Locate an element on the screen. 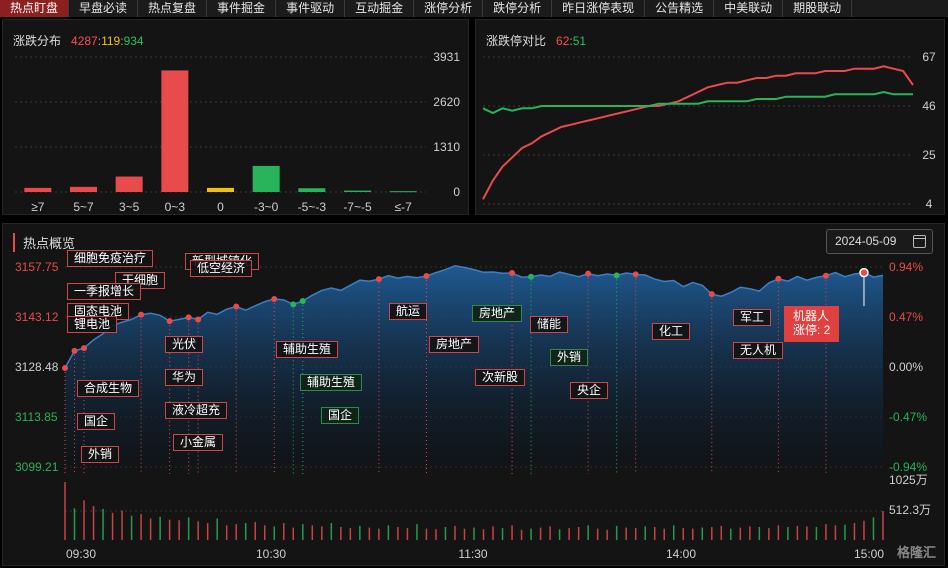  x-tick-label: 15:00 is located at coordinates (869, 554).